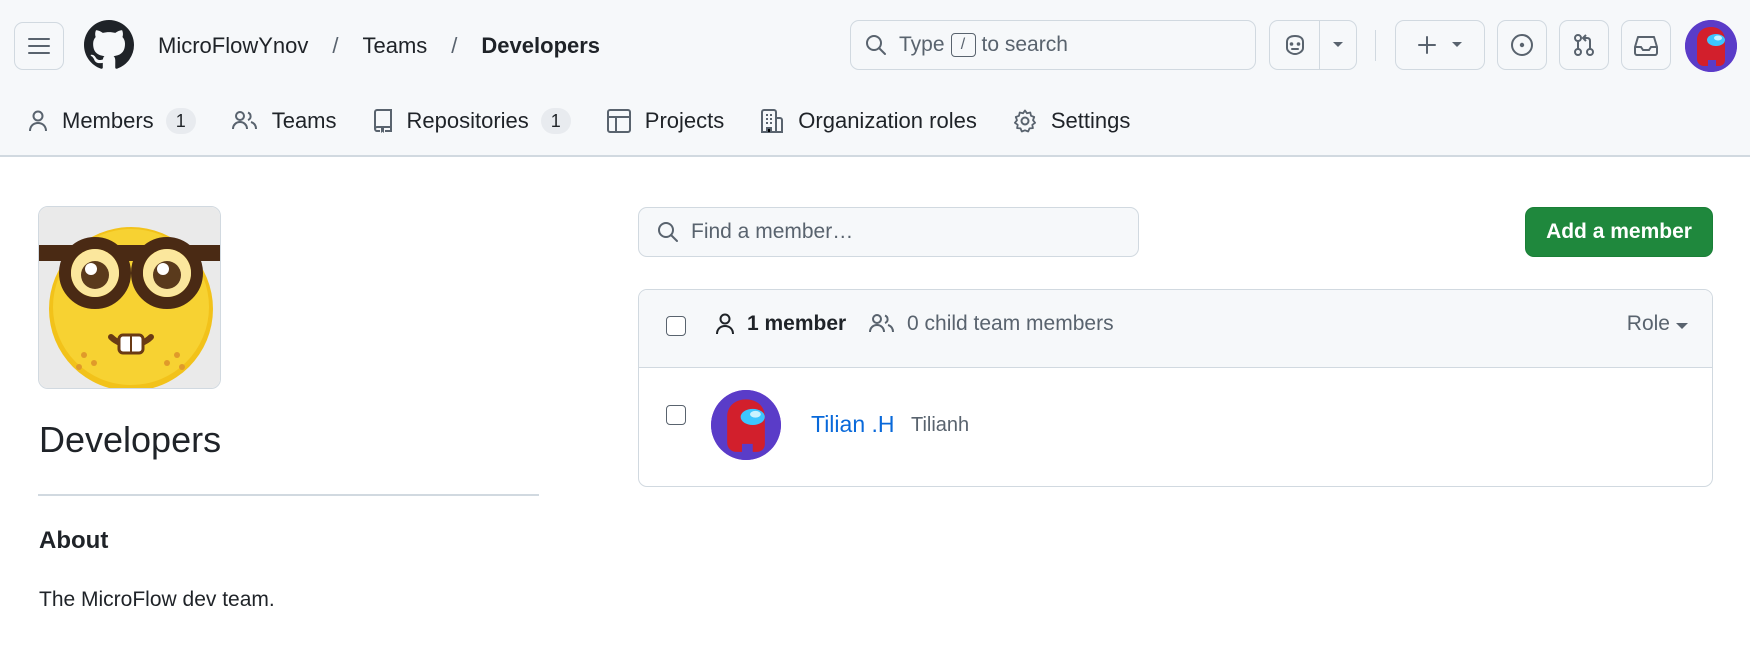 Image resolution: width=1750 pixels, height=646 pixels. Describe the element at coordinates (887, 120) in the screenshot. I see `tab-organization-roles-label: Organization roles` at that location.